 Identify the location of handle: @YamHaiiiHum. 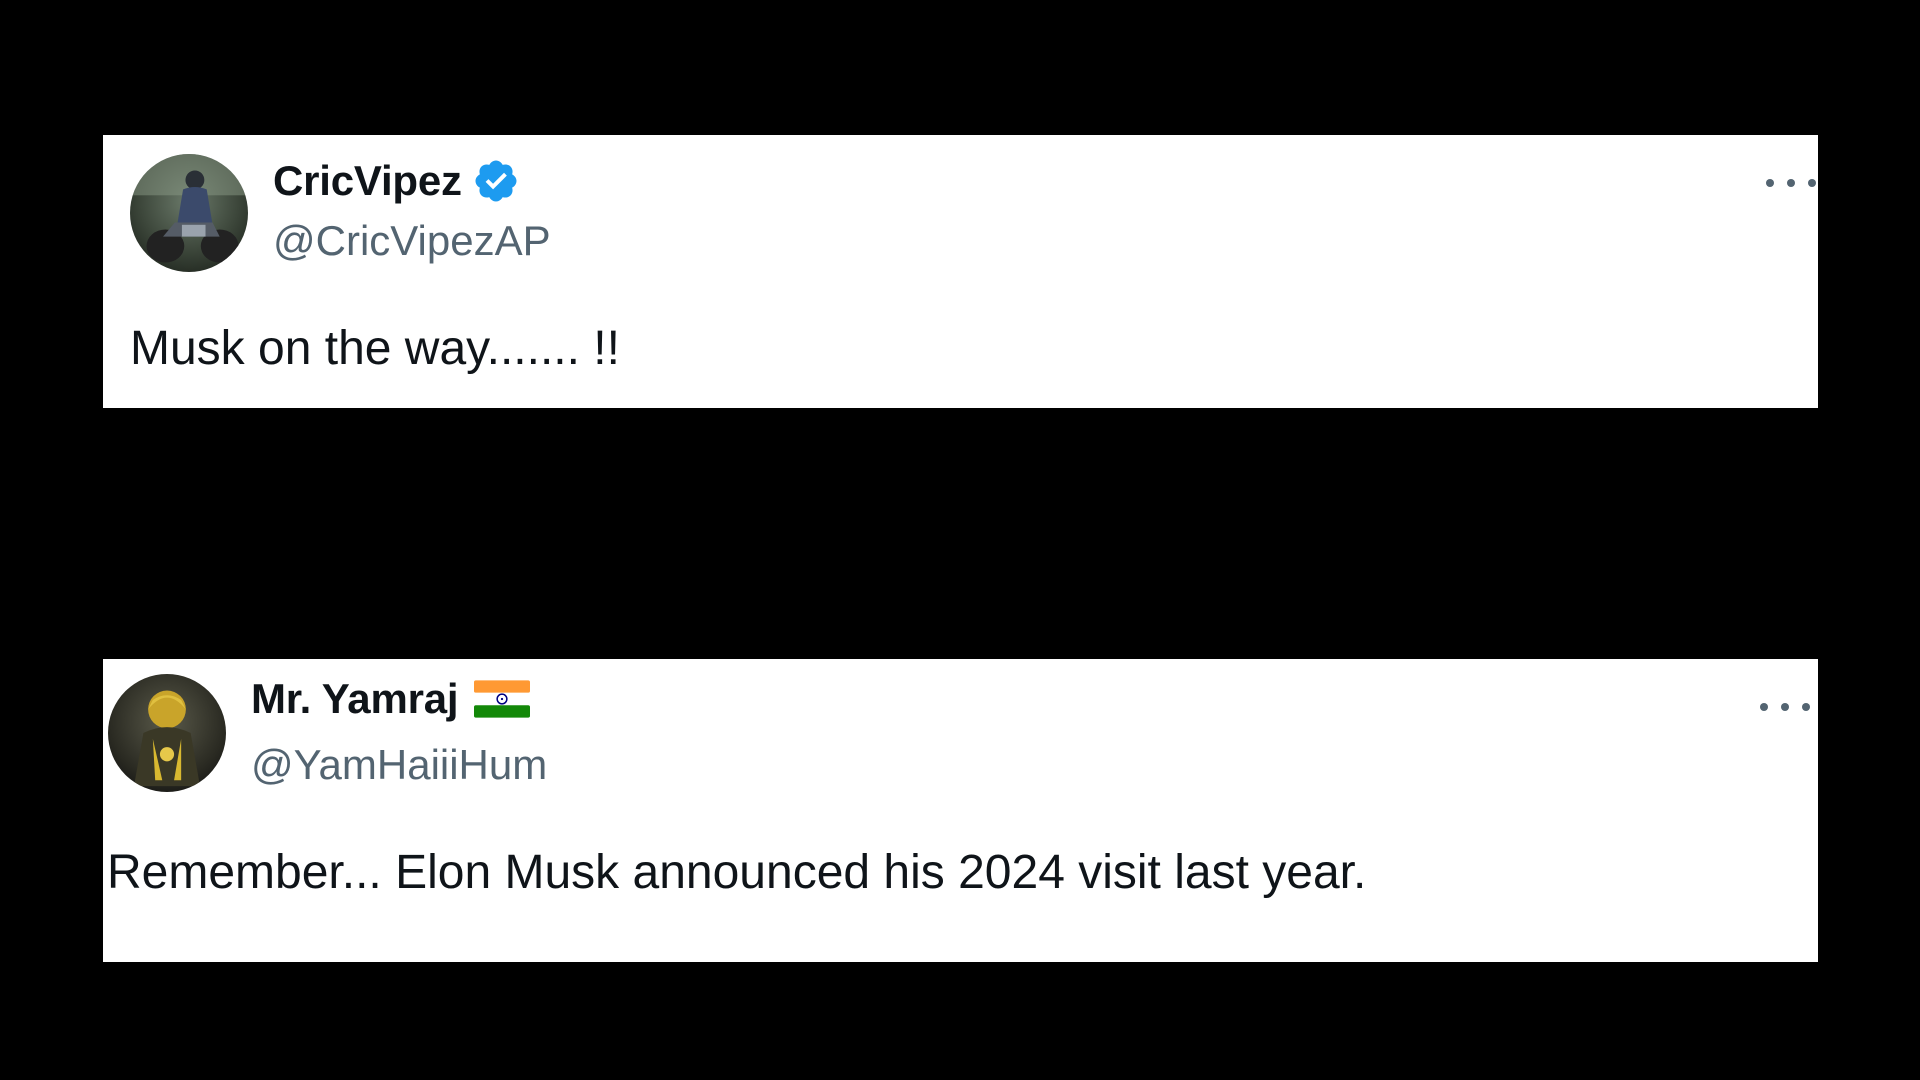
(399, 765).